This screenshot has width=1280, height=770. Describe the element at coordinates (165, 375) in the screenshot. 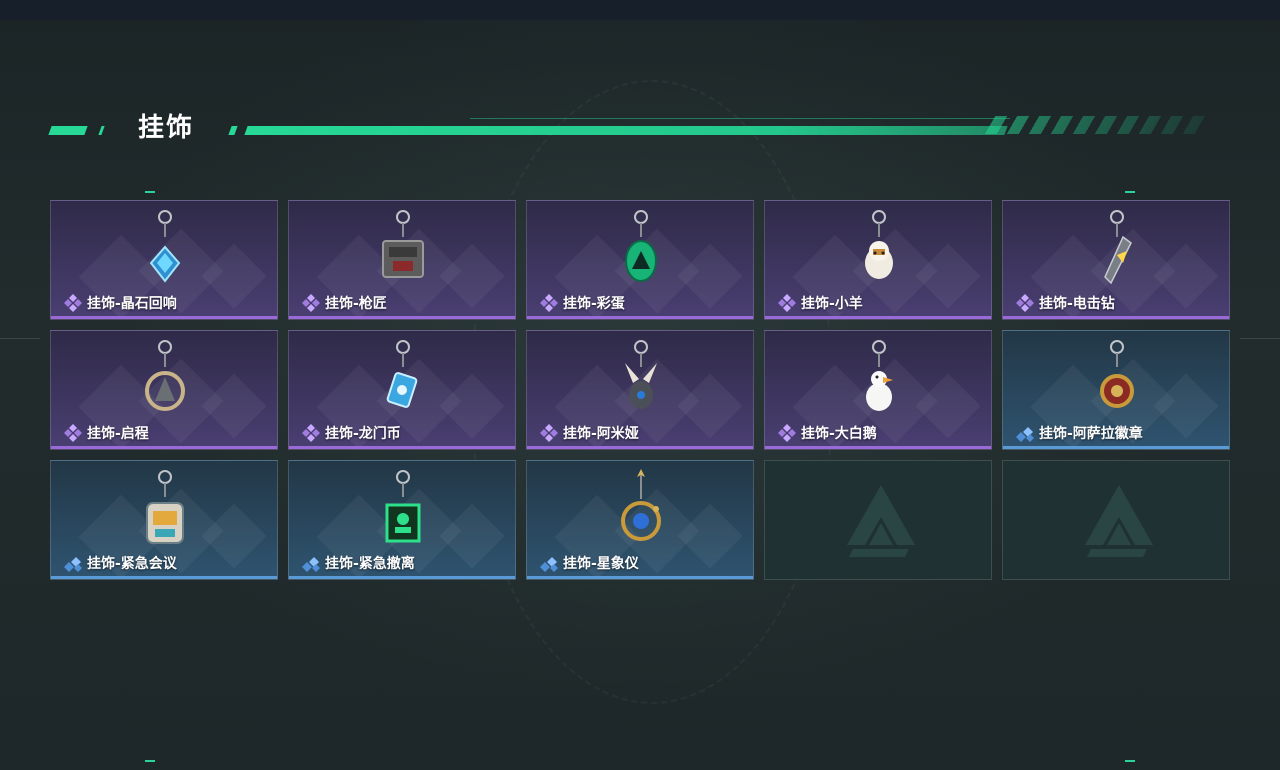

I see `departure-charm-icon` at that location.